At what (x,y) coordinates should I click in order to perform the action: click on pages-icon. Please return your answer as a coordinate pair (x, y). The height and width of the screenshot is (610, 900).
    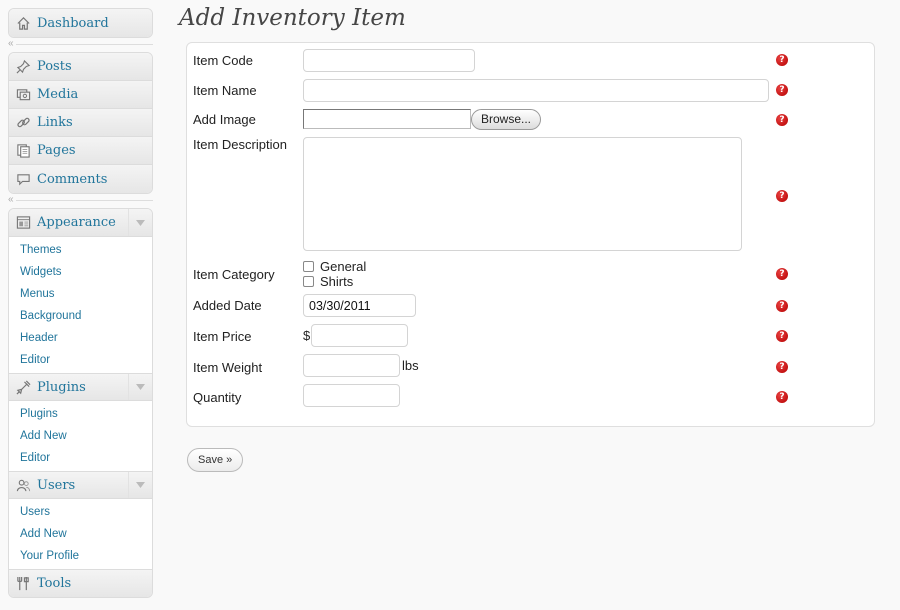
    Looking at the image, I should click on (23, 151).